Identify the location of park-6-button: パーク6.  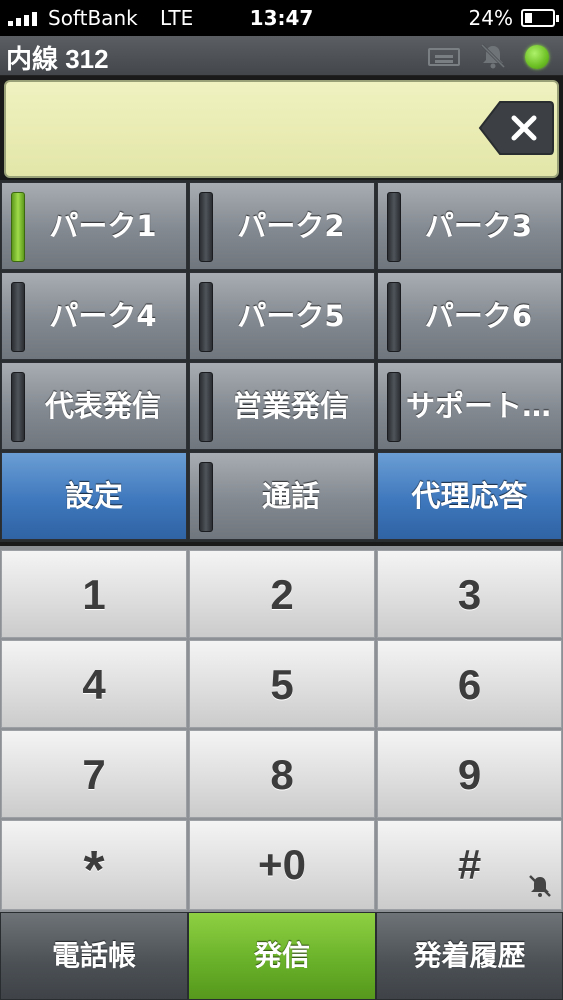
(469, 316).